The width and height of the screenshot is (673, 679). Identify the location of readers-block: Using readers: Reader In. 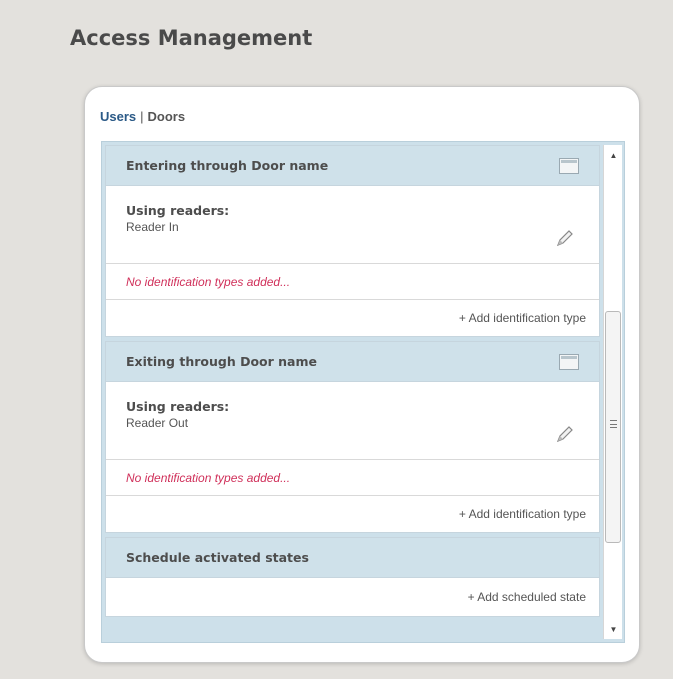
(352, 225).